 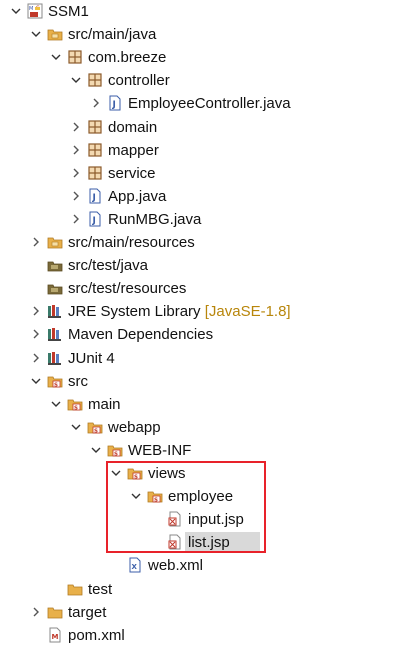 What do you see at coordinates (35, 11) in the screenshot?
I see `maven-project-icon: MS` at bounding box center [35, 11].